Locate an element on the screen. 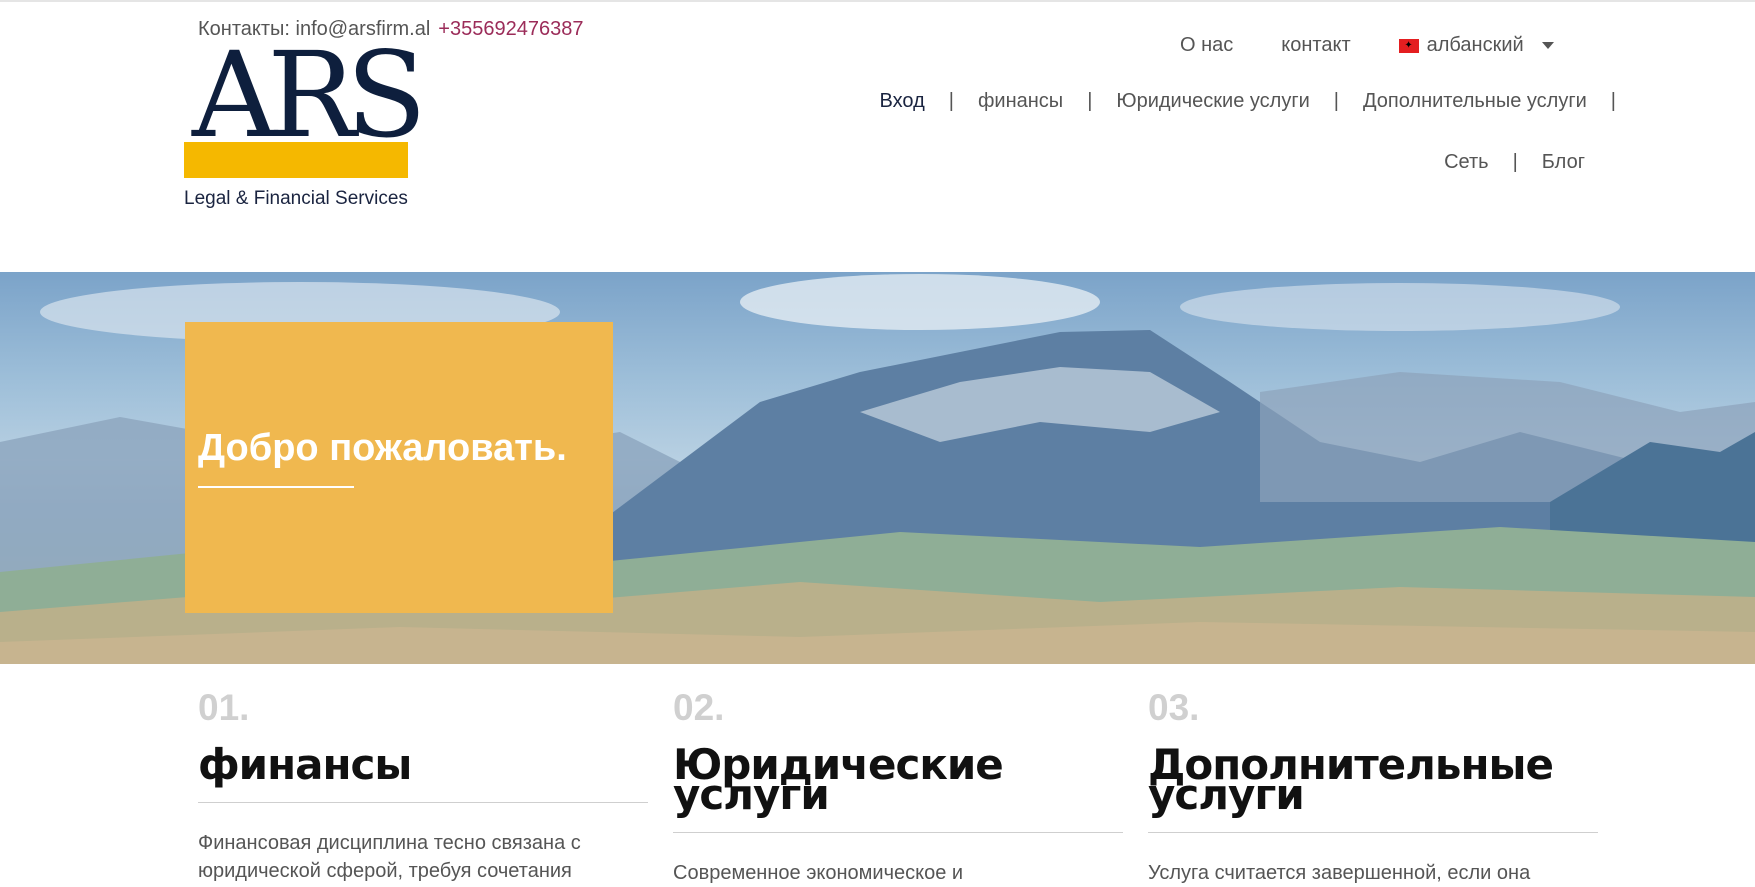 The width and height of the screenshot is (1755, 887). service-text: Услуга считается завершенной, если она is located at coordinates (1339, 873).